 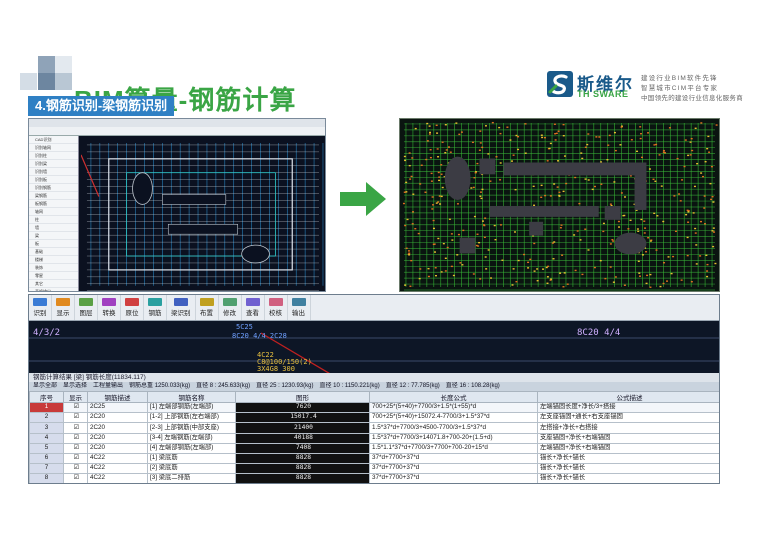 What do you see at coordinates (109, 307) in the screenshot?
I see `ribbon-button: 转换` at bounding box center [109, 307].